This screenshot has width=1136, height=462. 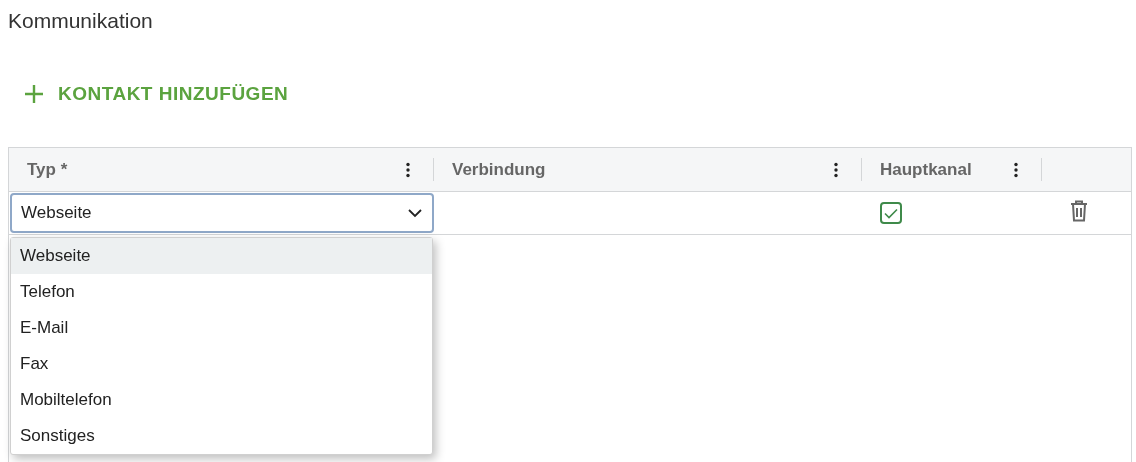 I want to click on dropdown-option: Telefon, so click(x=221, y=292).